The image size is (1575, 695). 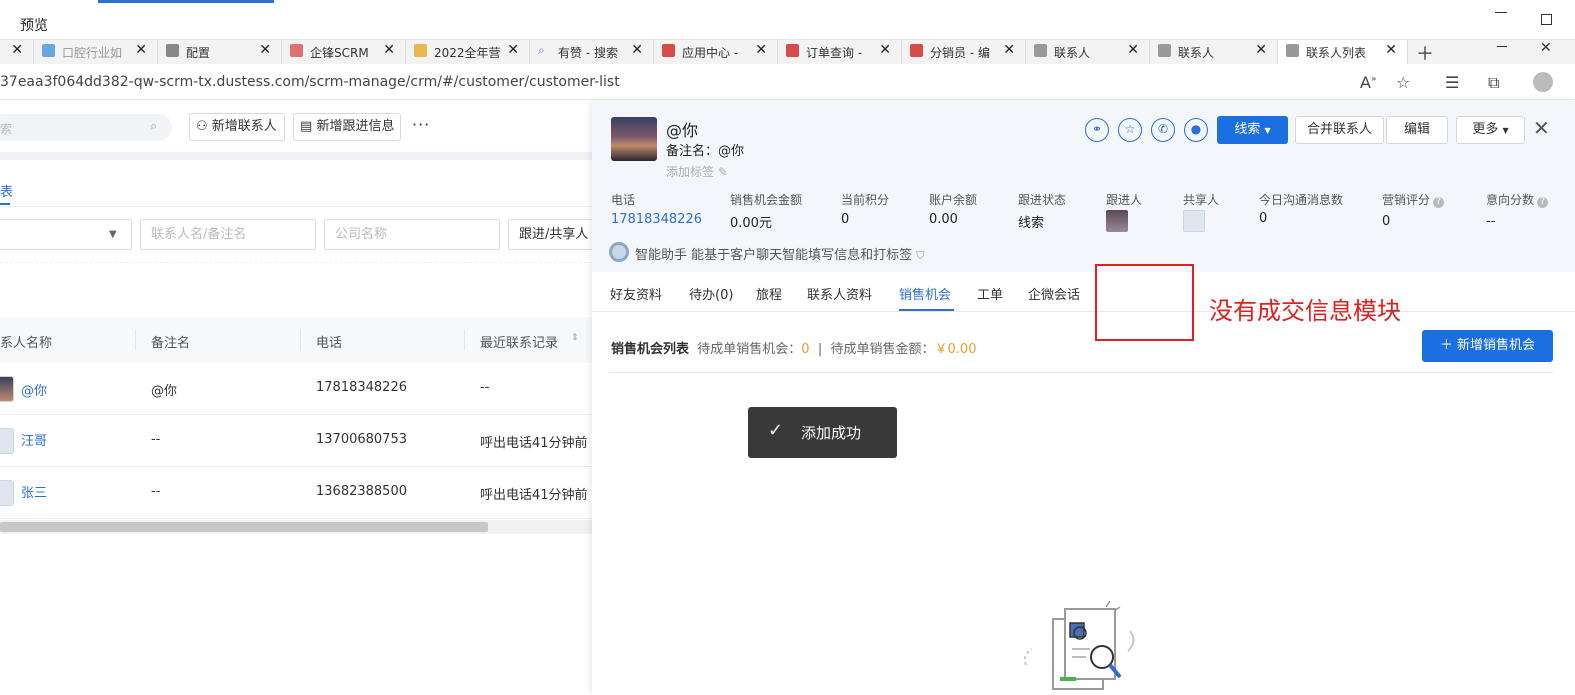 What do you see at coordinates (636, 293) in the screenshot?
I see `tab-friend-info: 好友资料` at bounding box center [636, 293].